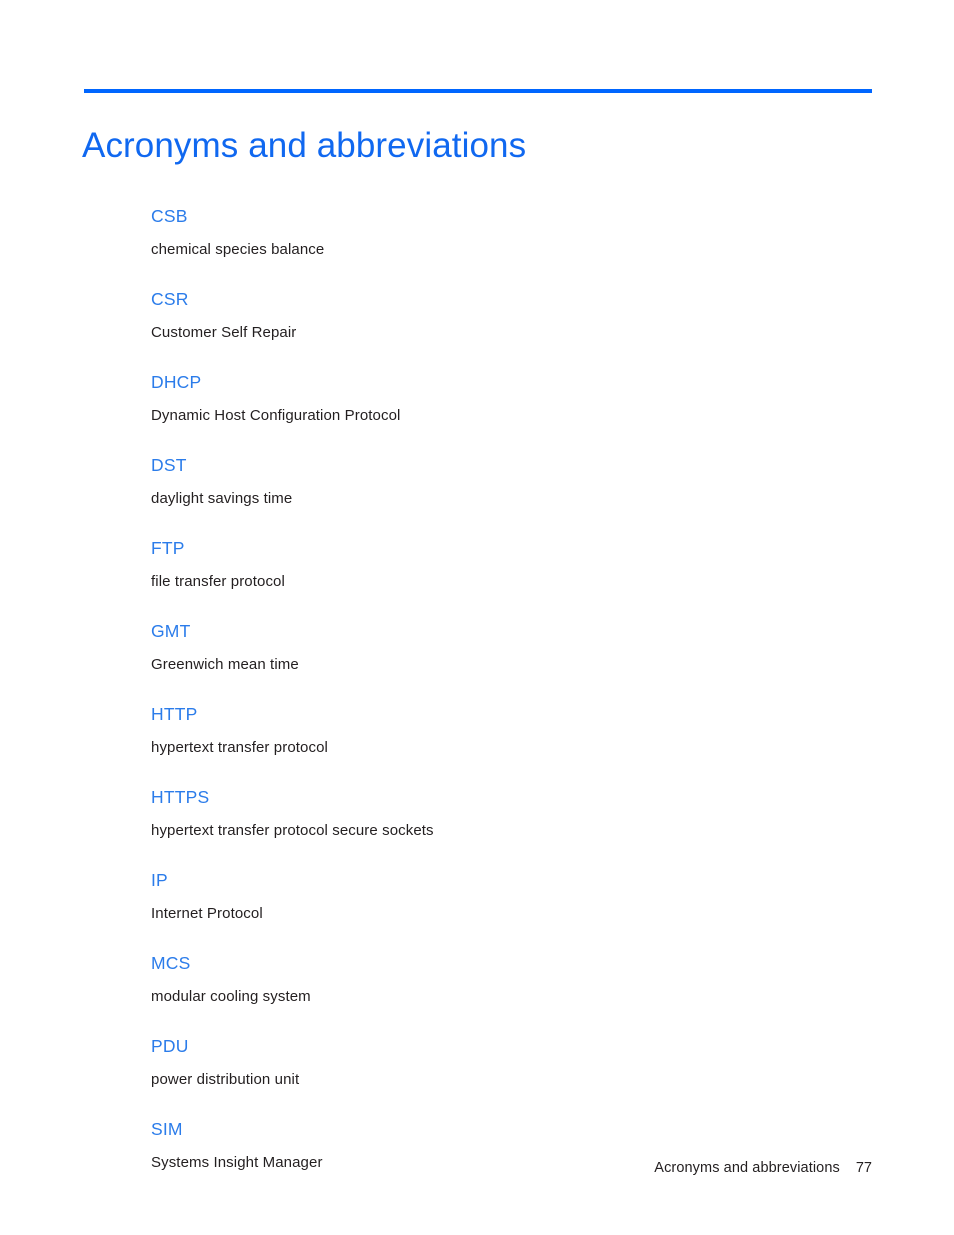 The width and height of the screenshot is (954, 1235). What do you see at coordinates (239, 747) in the screenshot?
I see `acronym-definition: hypertext transfer protocol` at bounding box center [239, 747].